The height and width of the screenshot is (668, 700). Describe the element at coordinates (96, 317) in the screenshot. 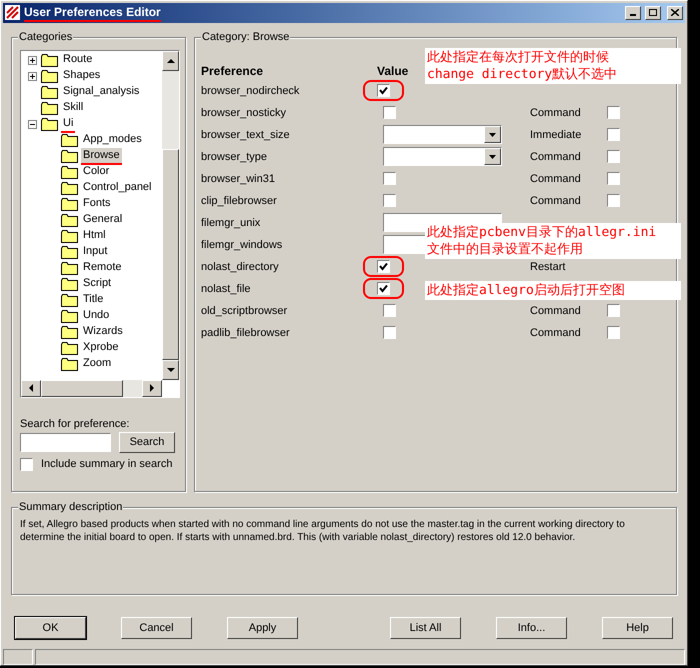

I see `tree-item: Undo` at that location.